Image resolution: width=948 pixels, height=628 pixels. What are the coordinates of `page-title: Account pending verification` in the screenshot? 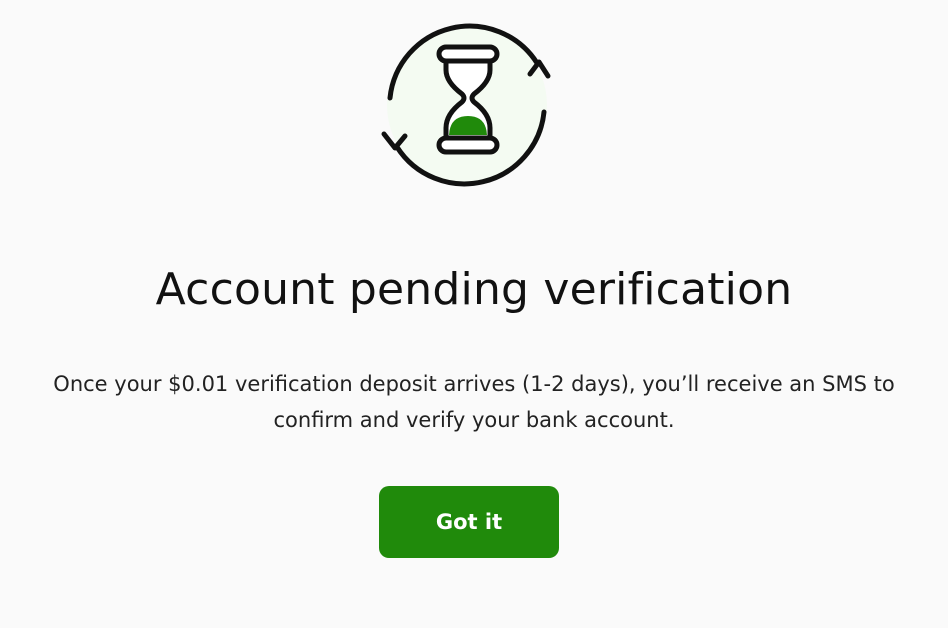 It's located at (474, 289).